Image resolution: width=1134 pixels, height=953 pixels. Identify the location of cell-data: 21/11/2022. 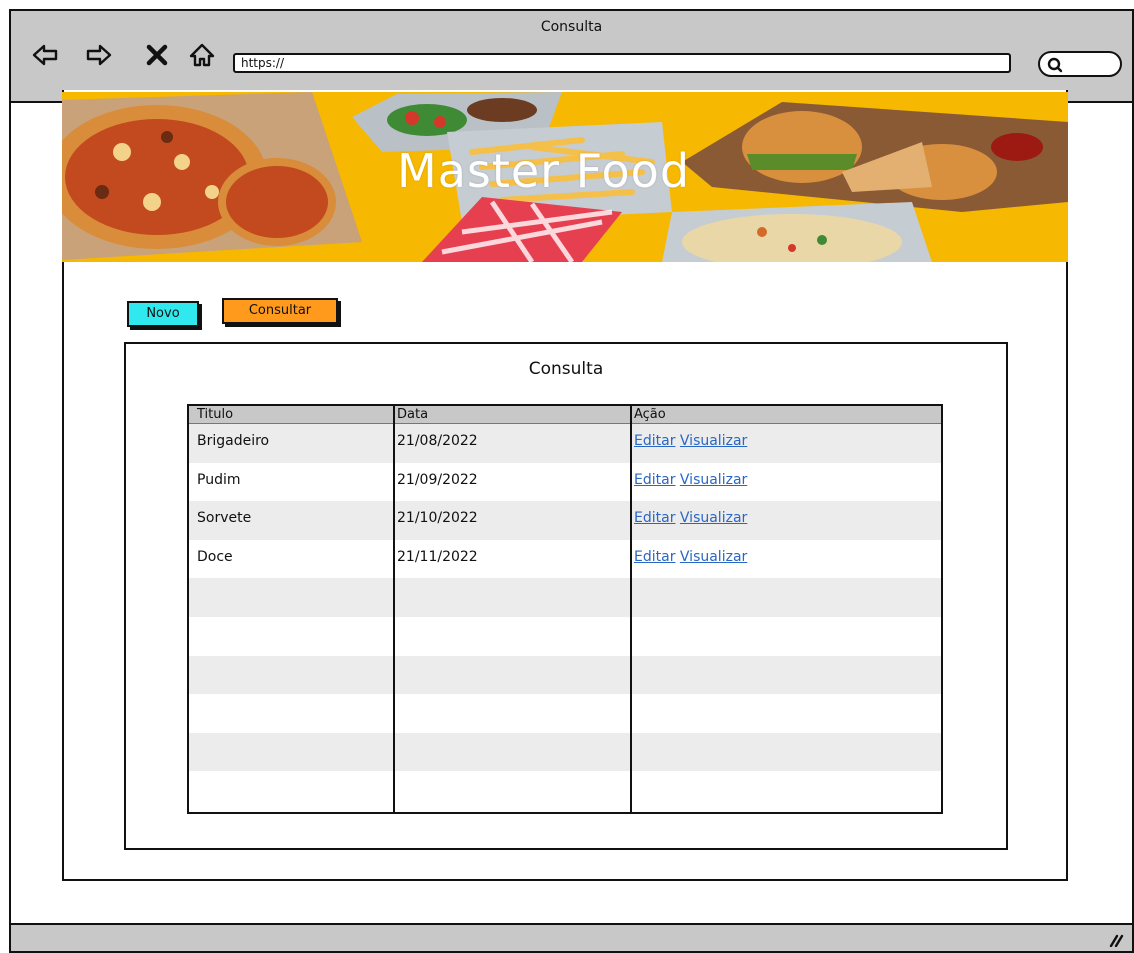
(437, 556).